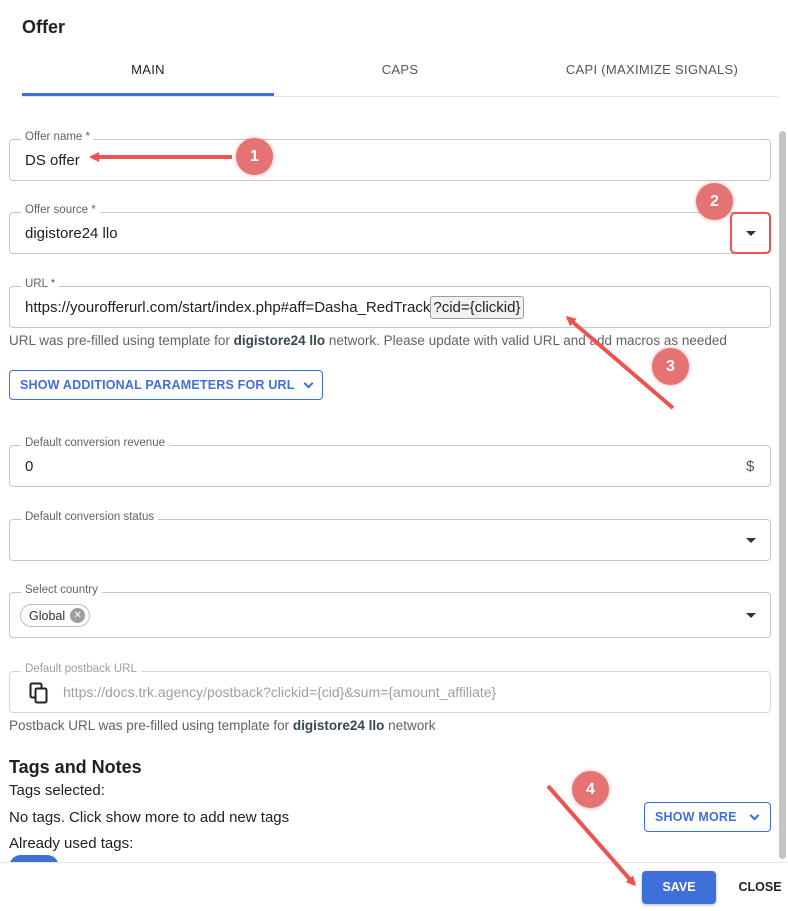 This screenshot has height=911, width=788. I want to click on show-more-button: SHOW MORE, so click(707, 817).